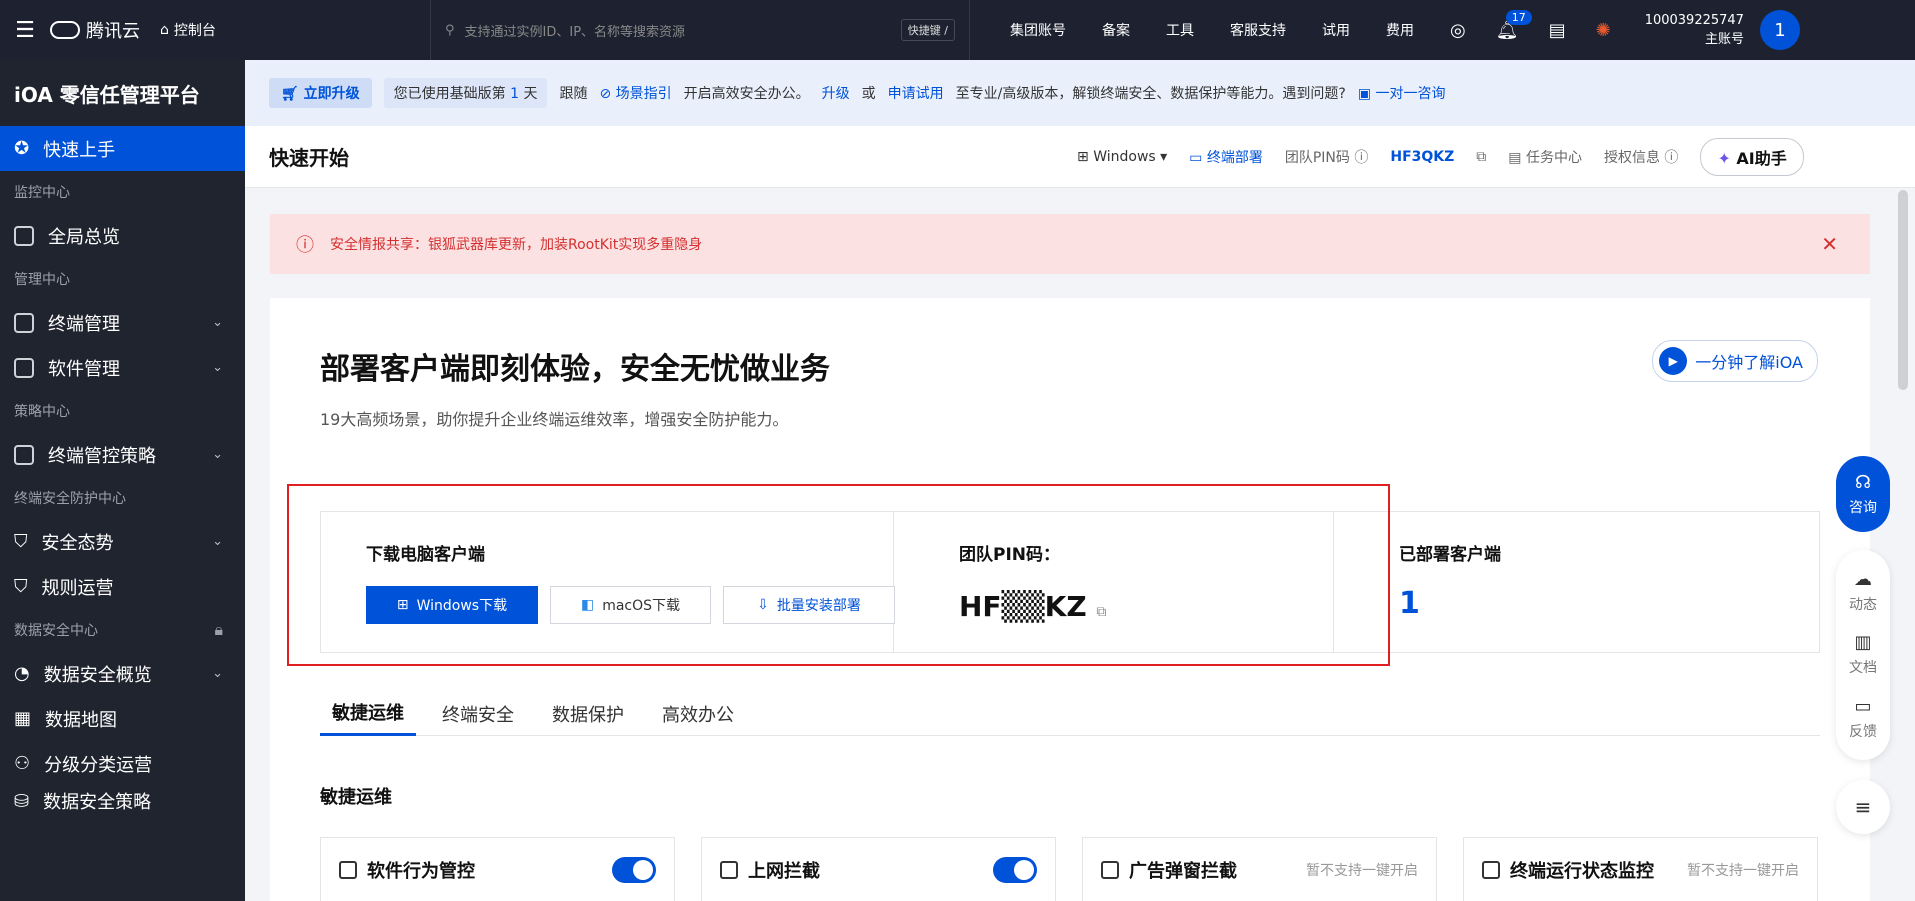 This screenshot has width=1915, height=901. Describe the element at coordinates (1863, 718) in the screenshot. I see `feedback-button: ▭ 反馈` at that location.